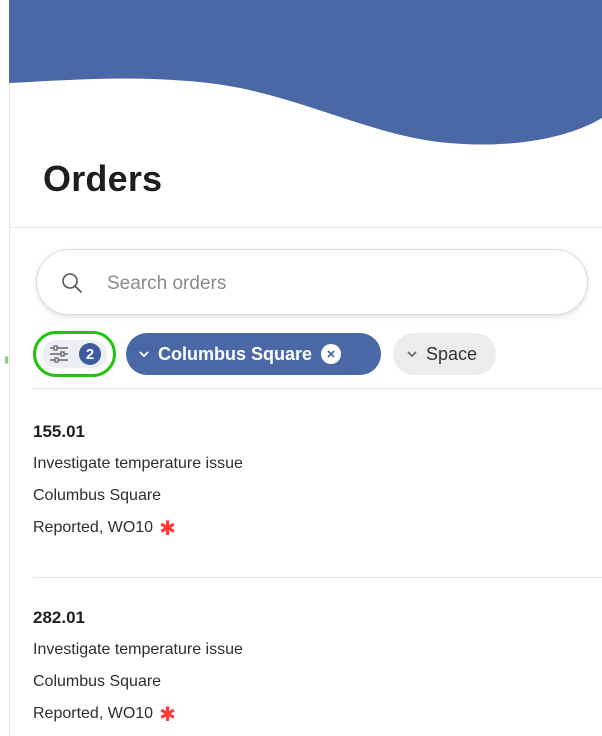 The height and width of the screenshot is (736, 602). I want to click on search-icon, so click(72, 283).